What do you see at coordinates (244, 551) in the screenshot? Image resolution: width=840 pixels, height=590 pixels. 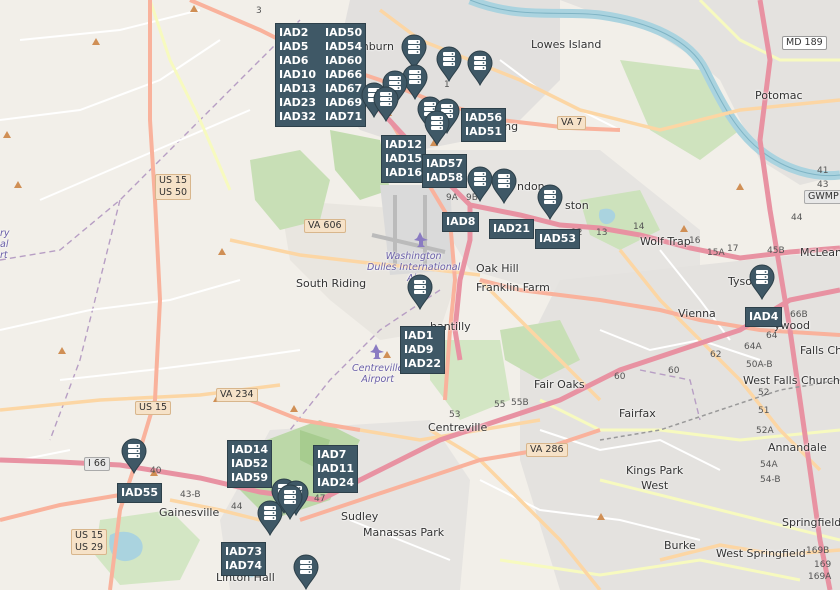 I see `datacenter-id: IAD73` at bounding box center [244, 551].